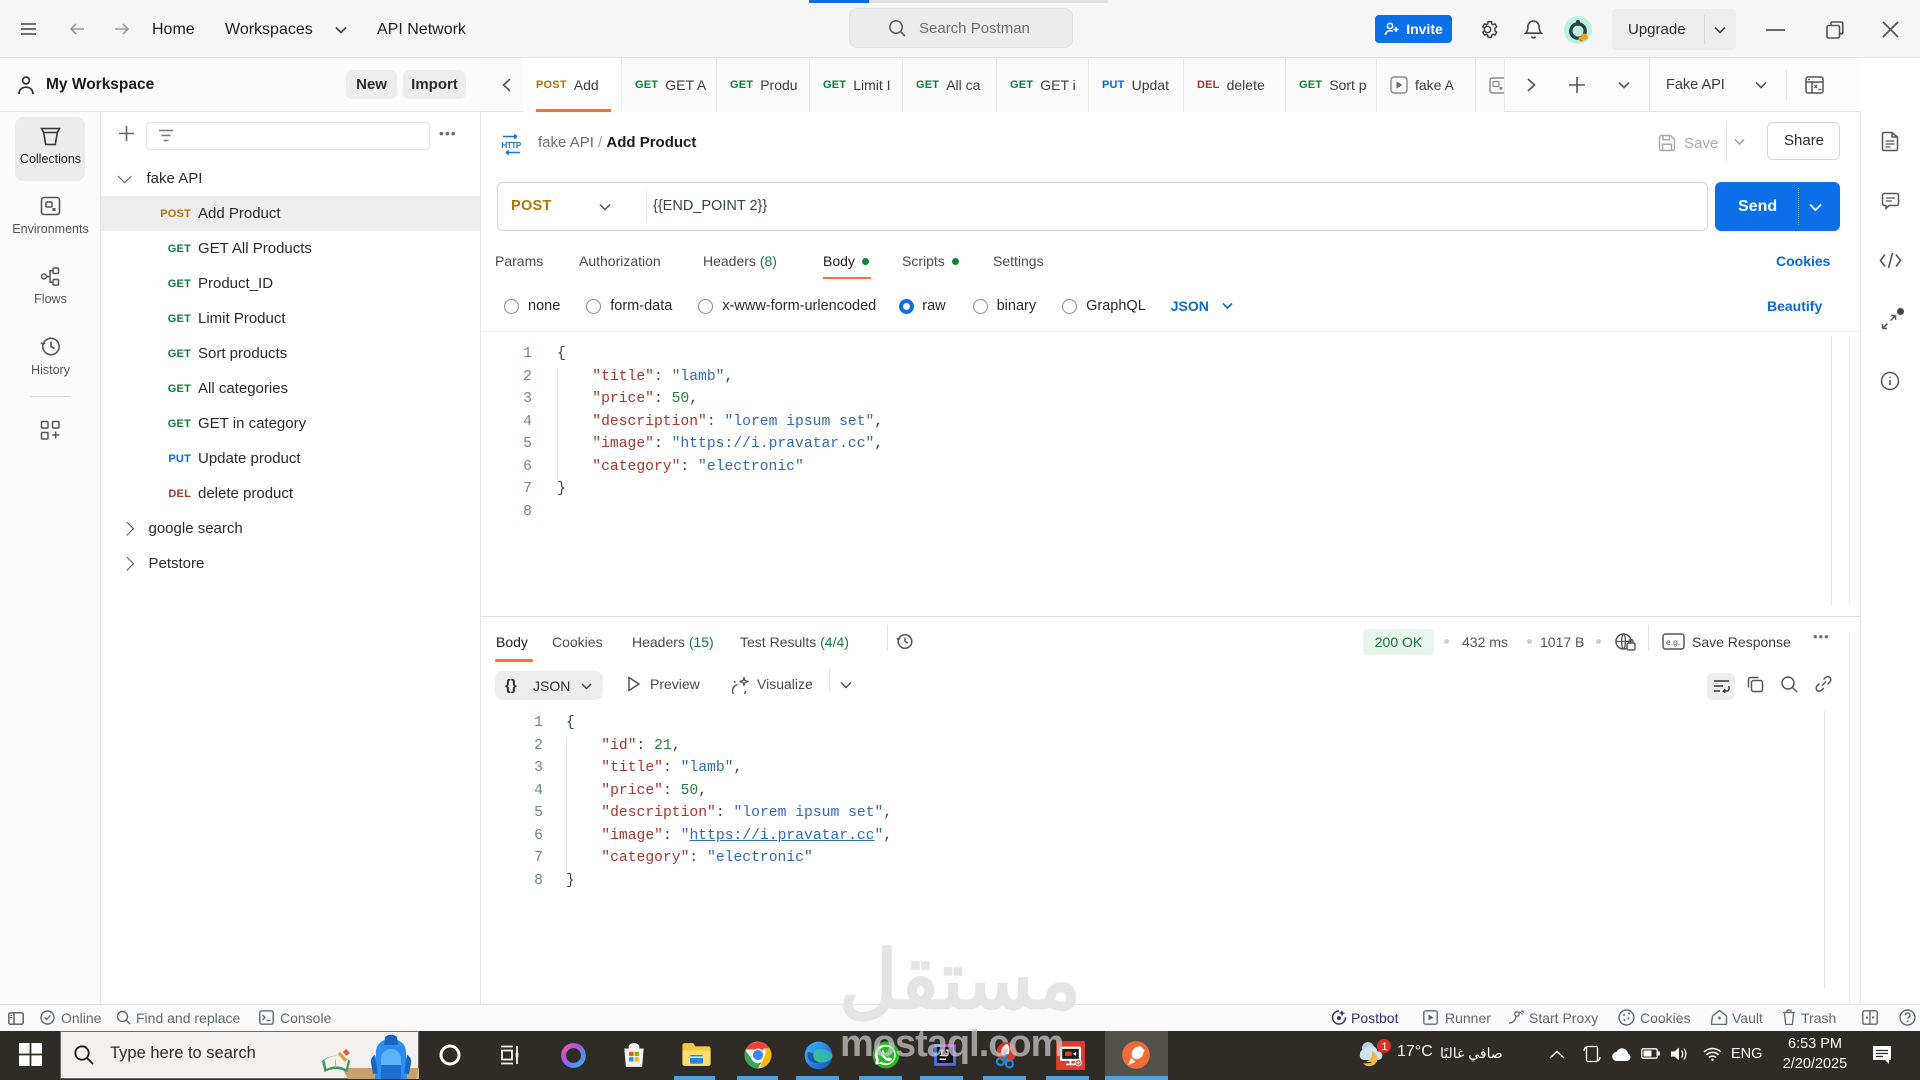 This screenshot has width=1920, height=1080. What do you see at coordinates (512, 145) in the screenshot?
I see `svg-text: HTTP` at bounding box center [512, 145].